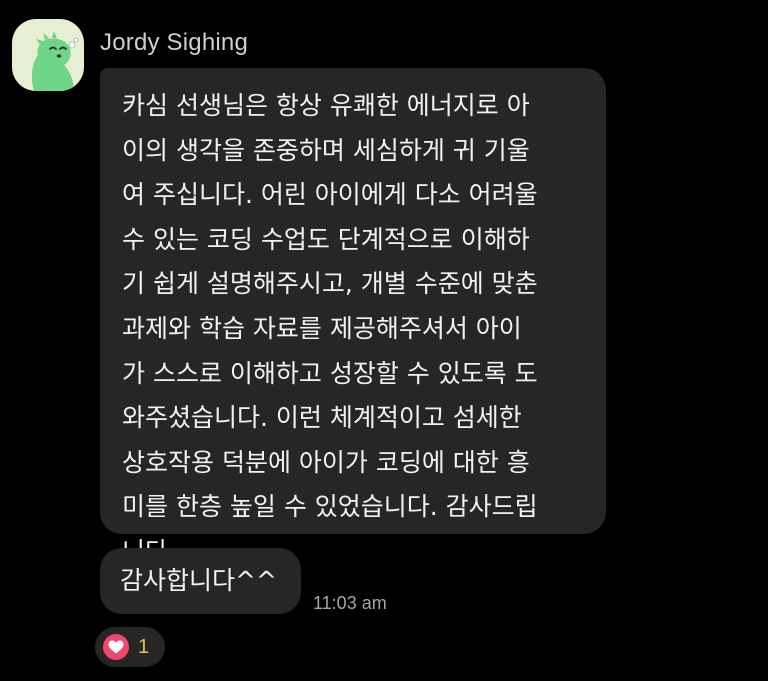 Image resolution: width=768 pixels, height=681 pixels. Describe the element at coordinates (350, 603) in the screenshot. I see `message-timestamp: 11:03 am` at that location.